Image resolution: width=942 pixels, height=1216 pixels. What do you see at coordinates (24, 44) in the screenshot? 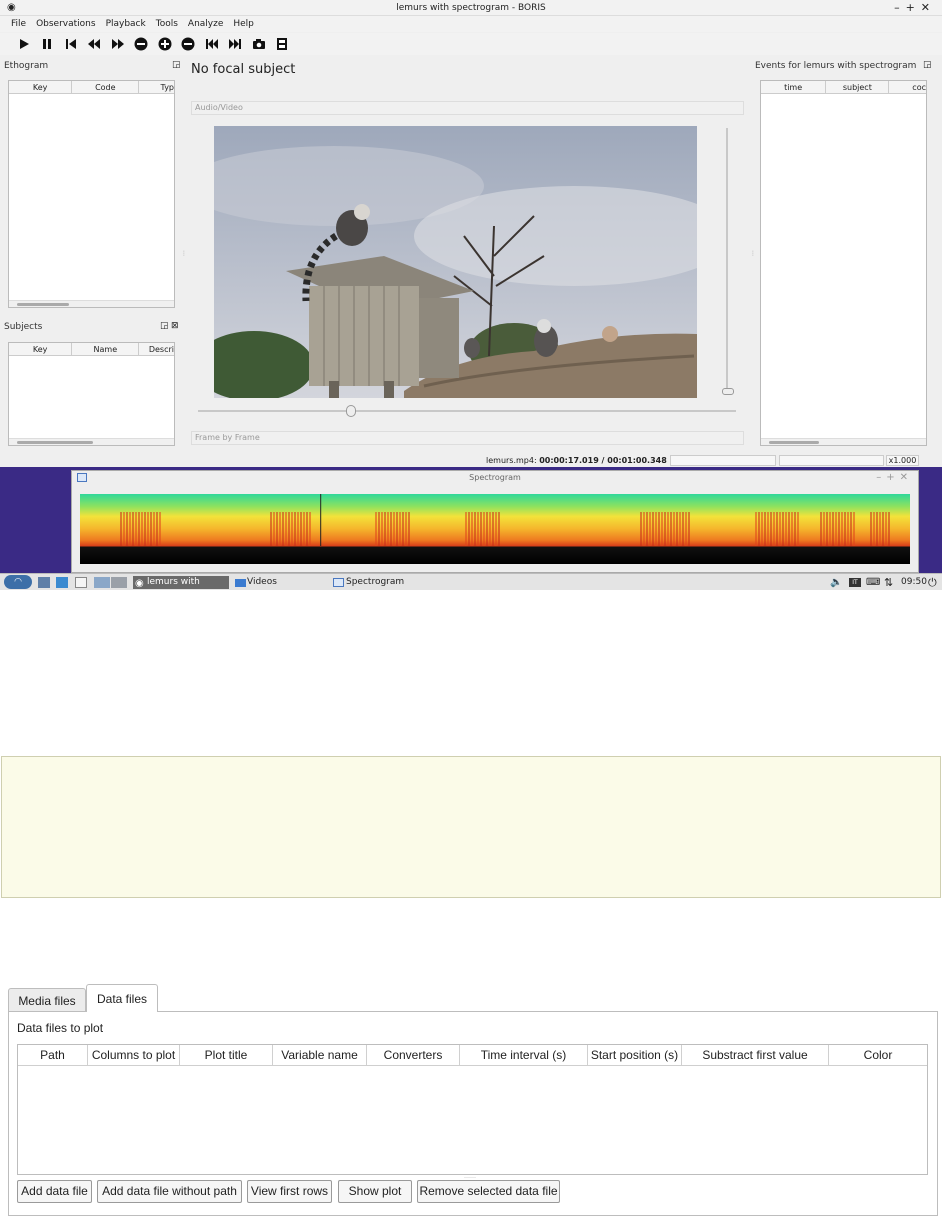
I see `play-icon` at bounding box center [24, 44].